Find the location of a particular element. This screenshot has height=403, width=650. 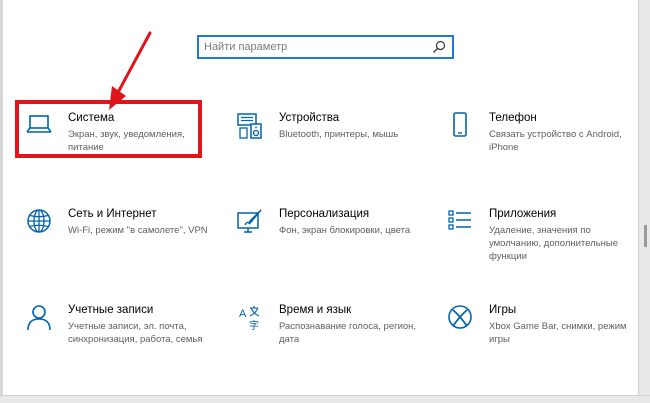

vertical-scrollbar is located at coordinates (644, 201).